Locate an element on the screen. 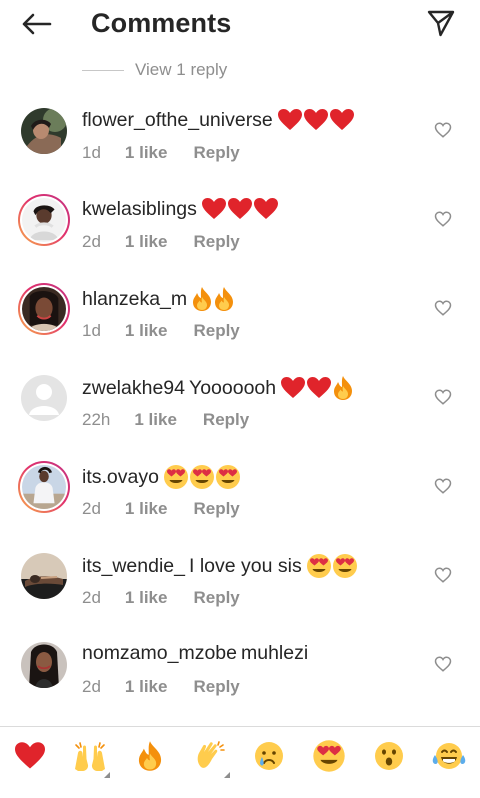 The width and height of the screenshot is (480, 798). heart-eyes-icon is located at coordinates (329, 758).